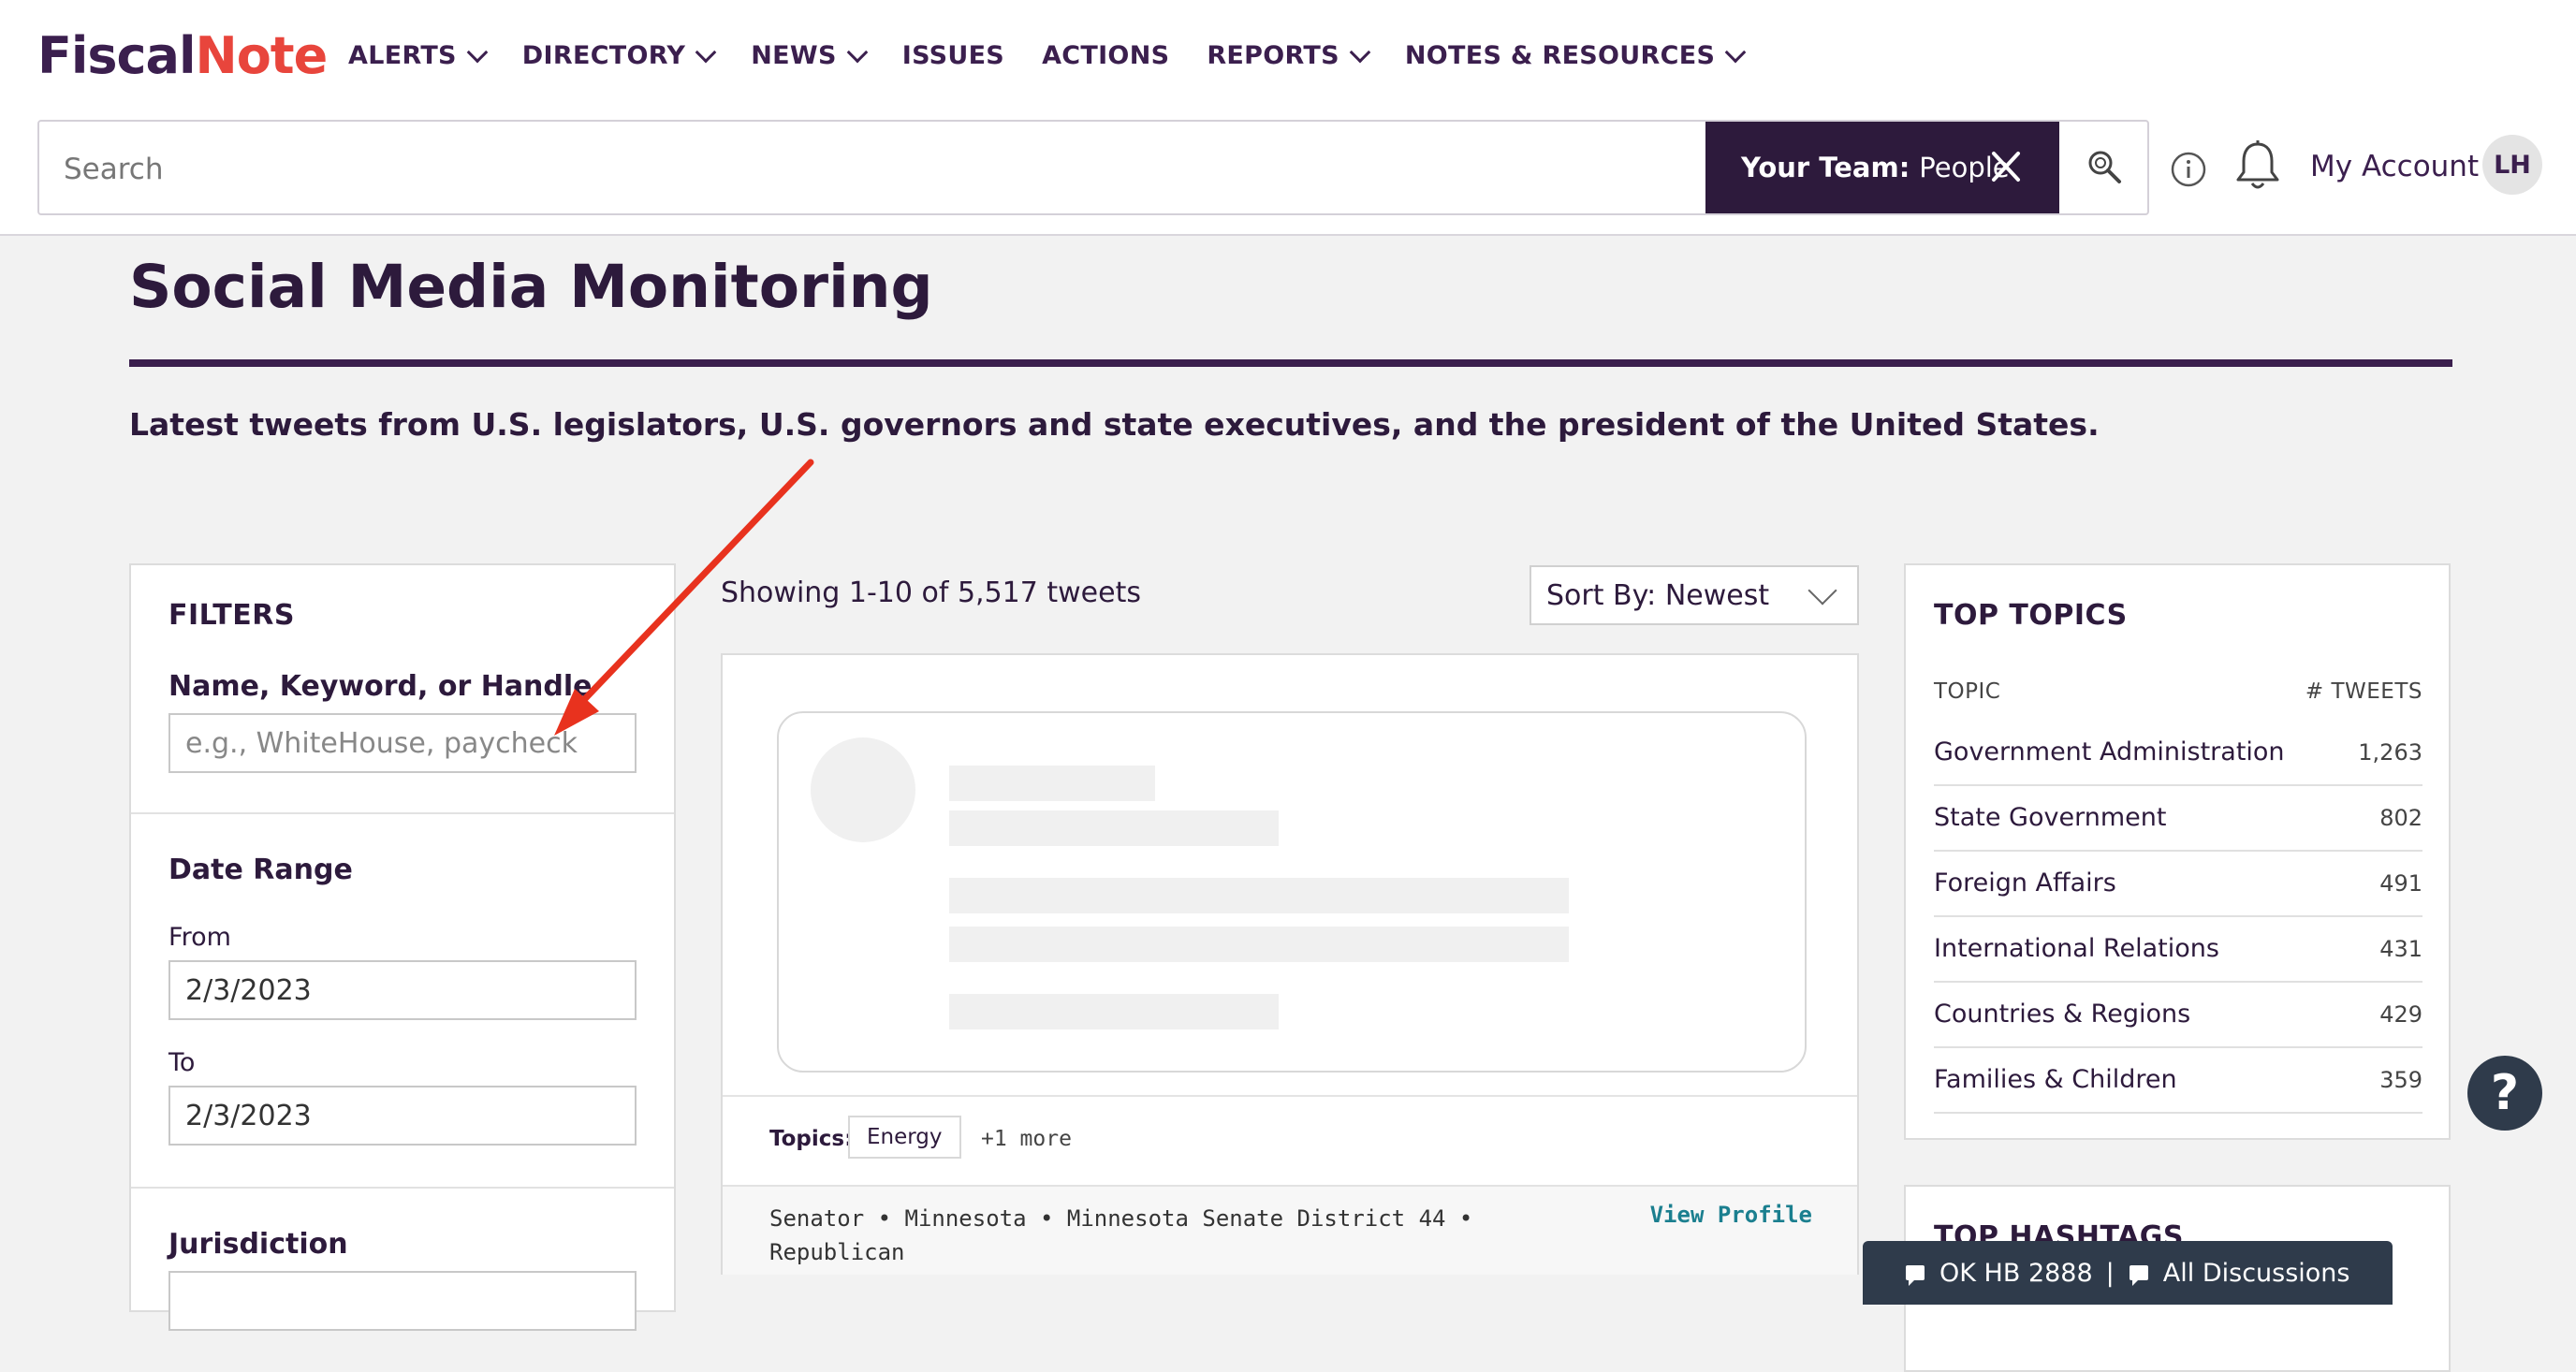 This screenshot has height=1372, width=2576. Describe the element at coordinates (402, 743) in the screenshot. I see `keyword-input` at that location.